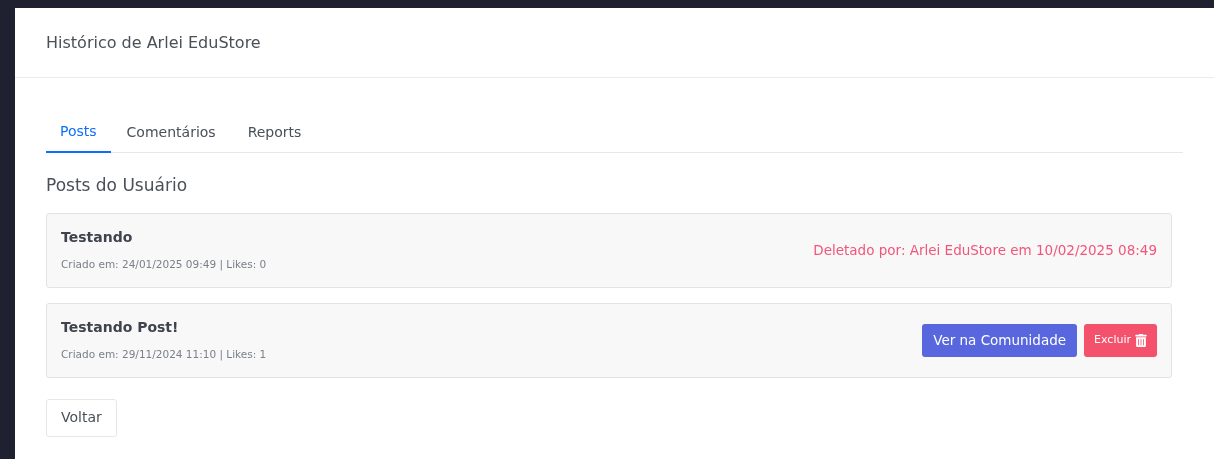  What do you see at coordinates (78, 132) in the screenshot?
I see `tab: Posts` at bounding box center [78, 132].